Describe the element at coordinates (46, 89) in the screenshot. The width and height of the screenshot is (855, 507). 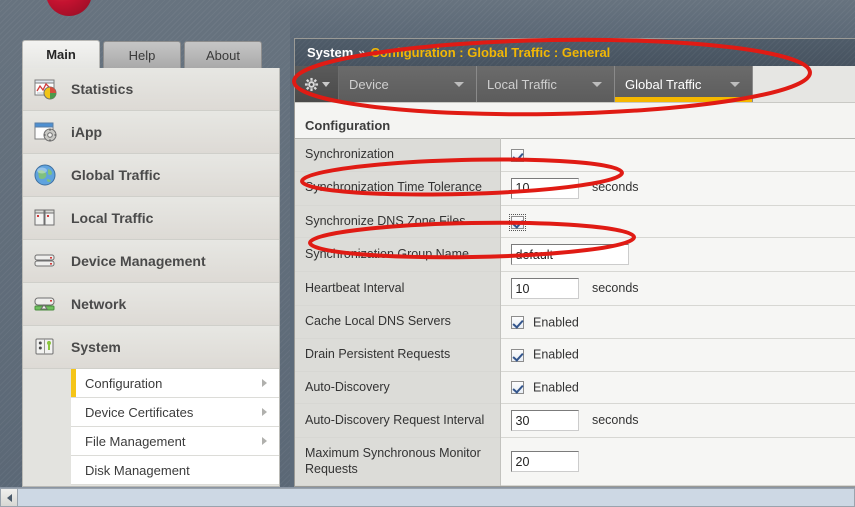
I see `statistics-chart-icon` at that location.